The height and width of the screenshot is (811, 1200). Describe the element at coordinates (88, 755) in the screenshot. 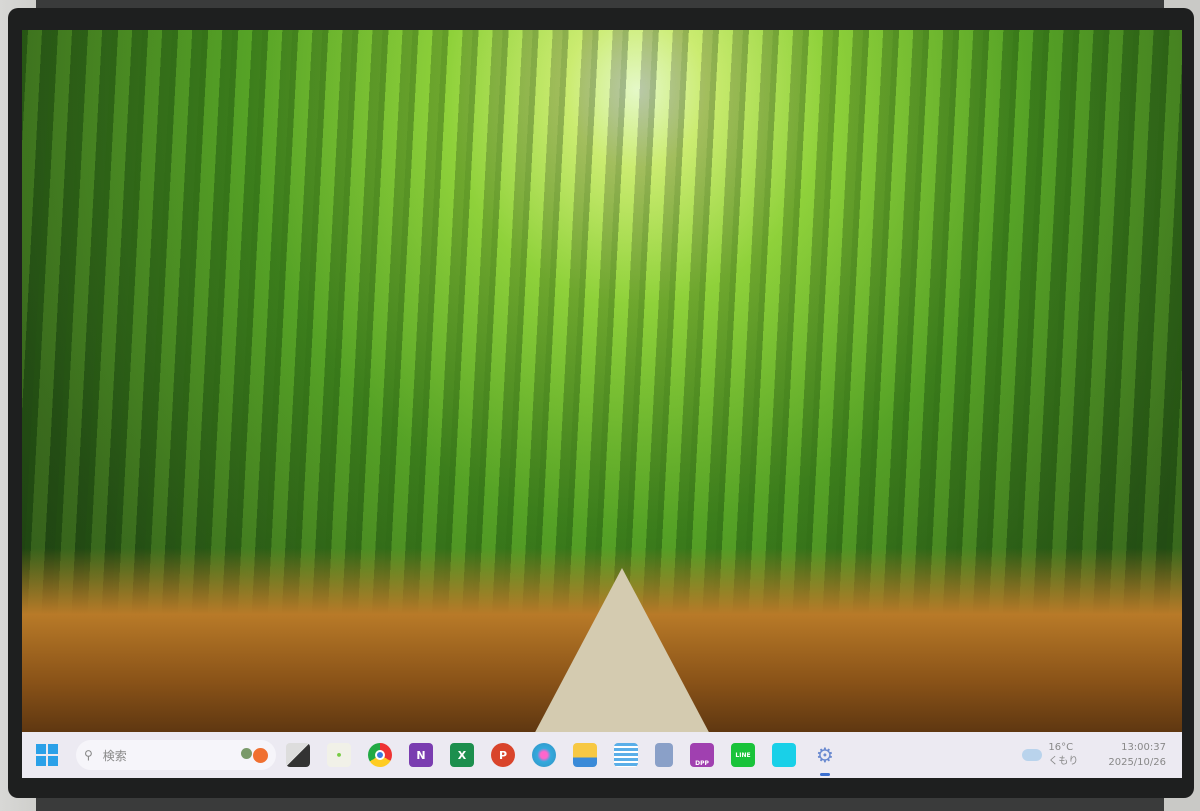

I see `search-icon: ⚲` at that location.